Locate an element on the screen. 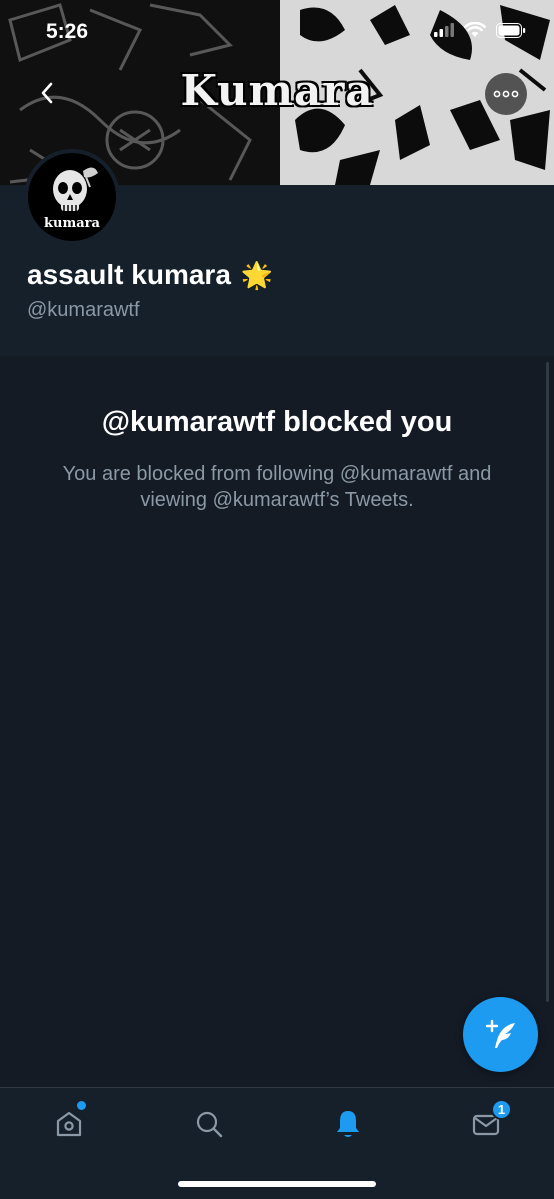 This screenshot has width=554, height=1199. more-dots-icon is located at coordinates (506, 94).